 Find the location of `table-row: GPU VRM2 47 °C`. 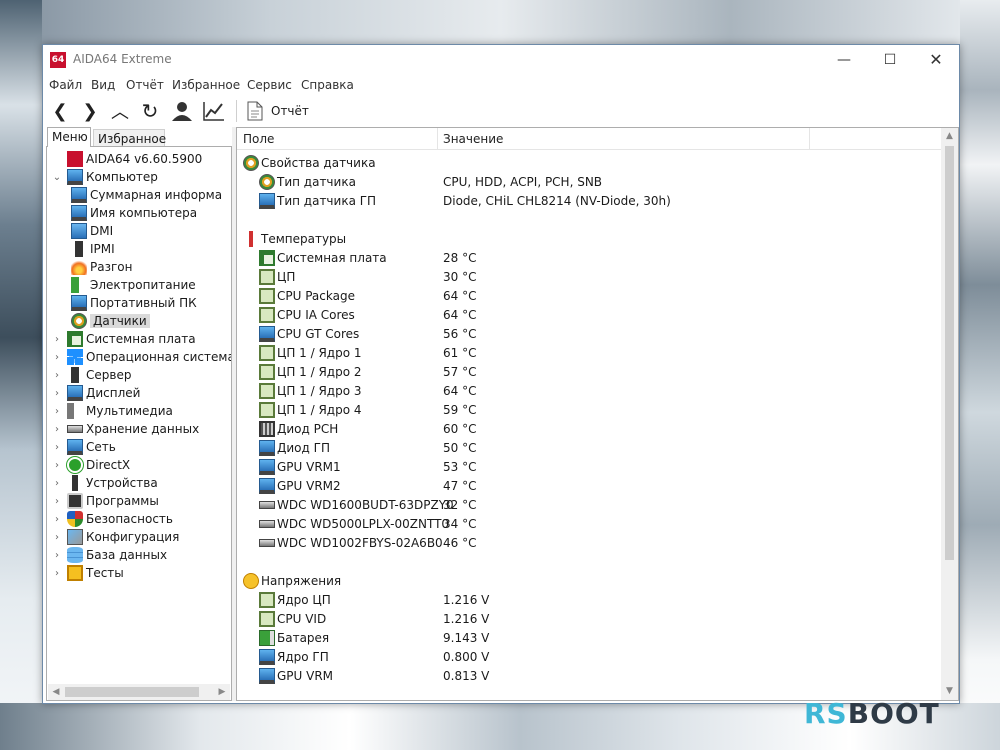

table-row: GPU VRM2 47 °C is located at coordinates (608, 485).